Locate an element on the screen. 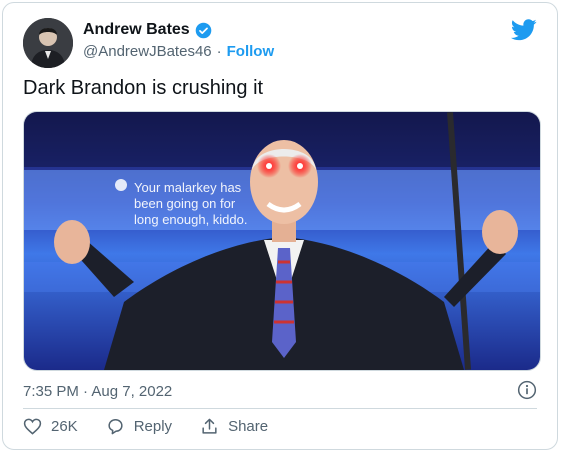 The image size is (561, 450). image-caption-line-3: long enough, kiddo. is located at coordinates (191, 219).